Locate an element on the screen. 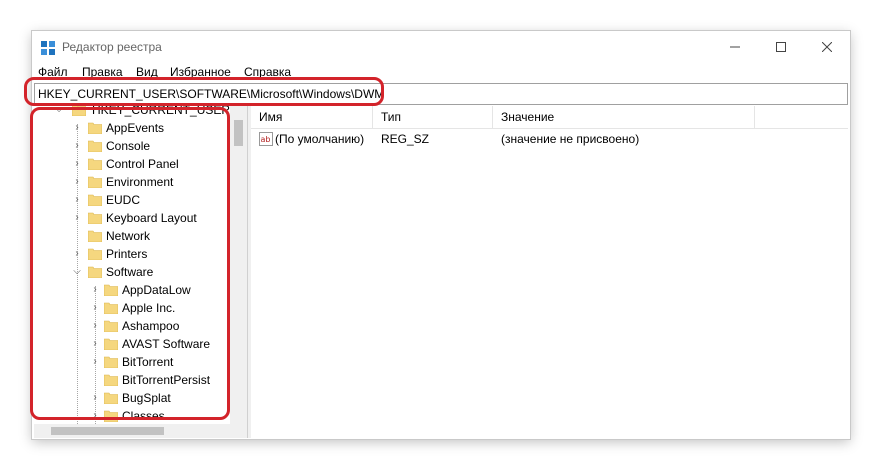  menu-help: Справка is located at coordinates (267, 72).